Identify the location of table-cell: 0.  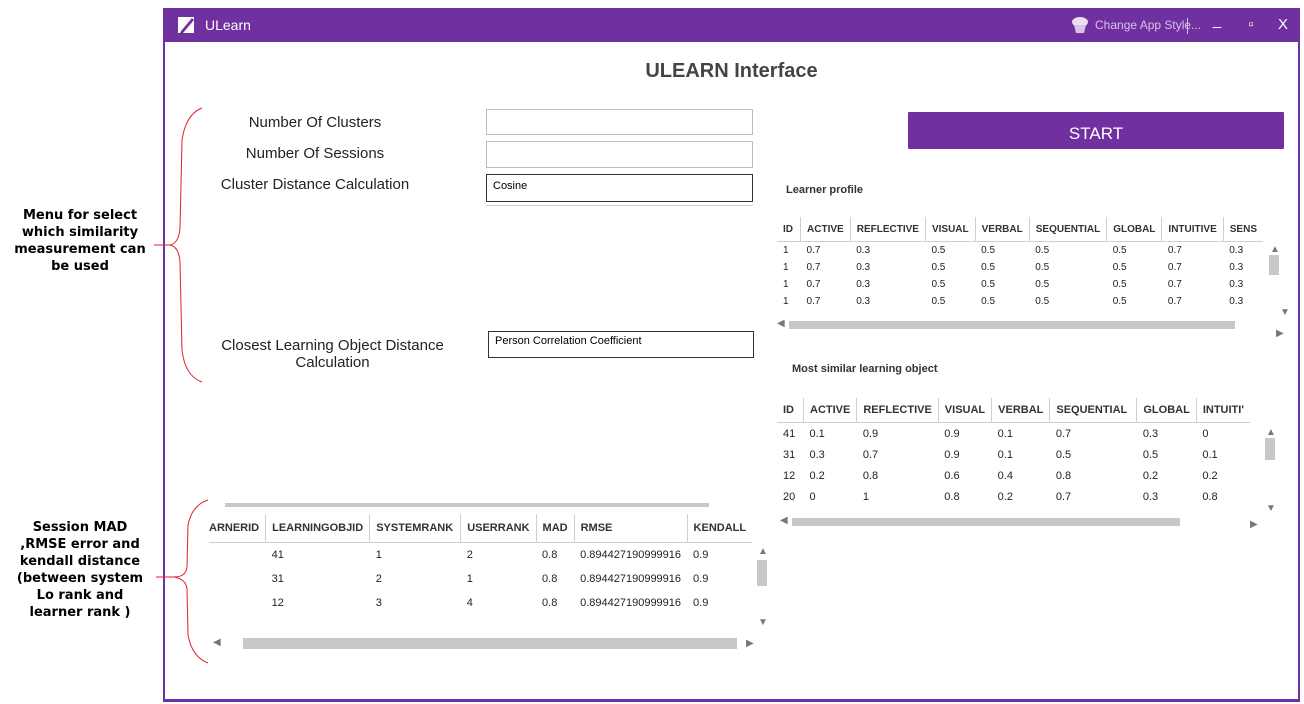
(812, 496).